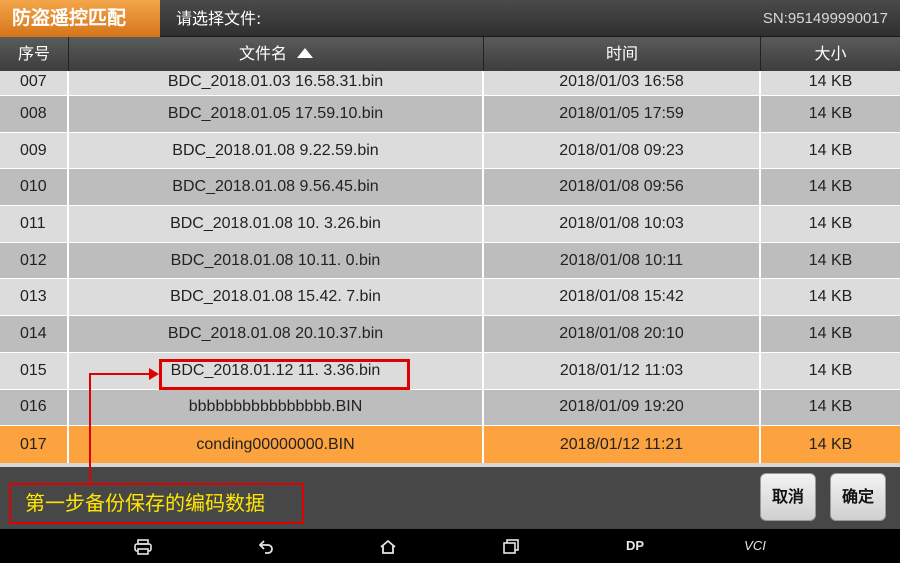  What do you see at coordinates (788, 497) in the screenshot?
I see `cancel-button: 取消` at bounding box center [788, 497].